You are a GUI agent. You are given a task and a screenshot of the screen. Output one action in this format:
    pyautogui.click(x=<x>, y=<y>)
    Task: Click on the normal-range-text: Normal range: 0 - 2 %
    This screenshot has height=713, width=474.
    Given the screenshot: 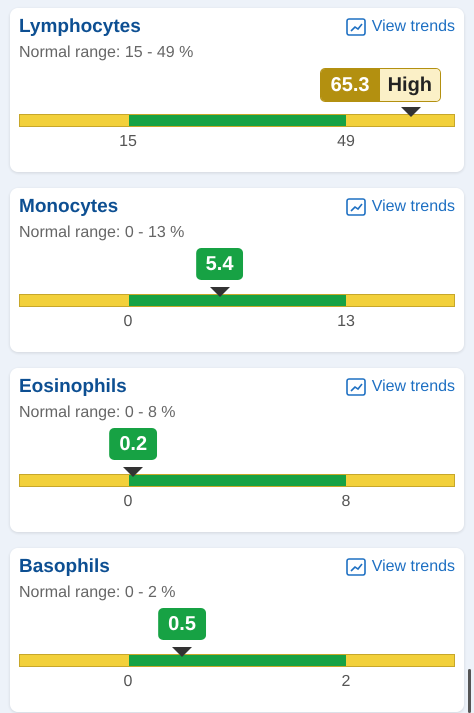 What is the action you would take?
    pyautogui.click(x=98, y=593)
    